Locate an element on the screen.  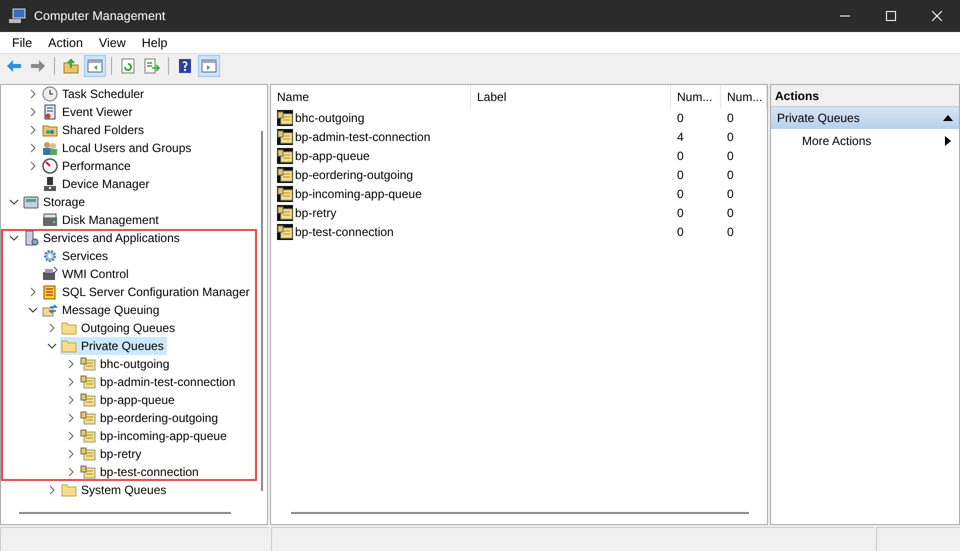
tree-item: Storage is located at coordinates (55, 202).